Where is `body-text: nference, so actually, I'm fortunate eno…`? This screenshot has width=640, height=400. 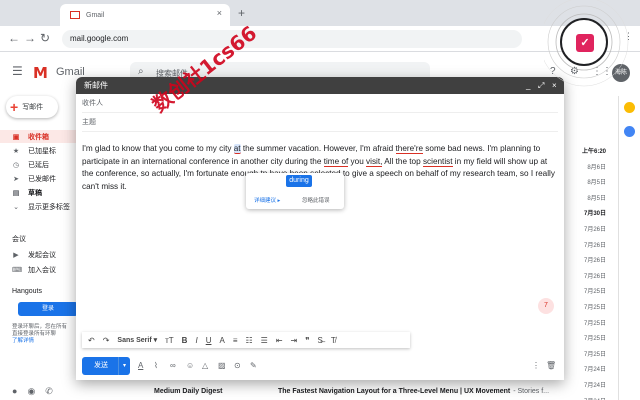 body-text: nference, so actually, I'm fortunate eno… is located at coordinates (182, 174).